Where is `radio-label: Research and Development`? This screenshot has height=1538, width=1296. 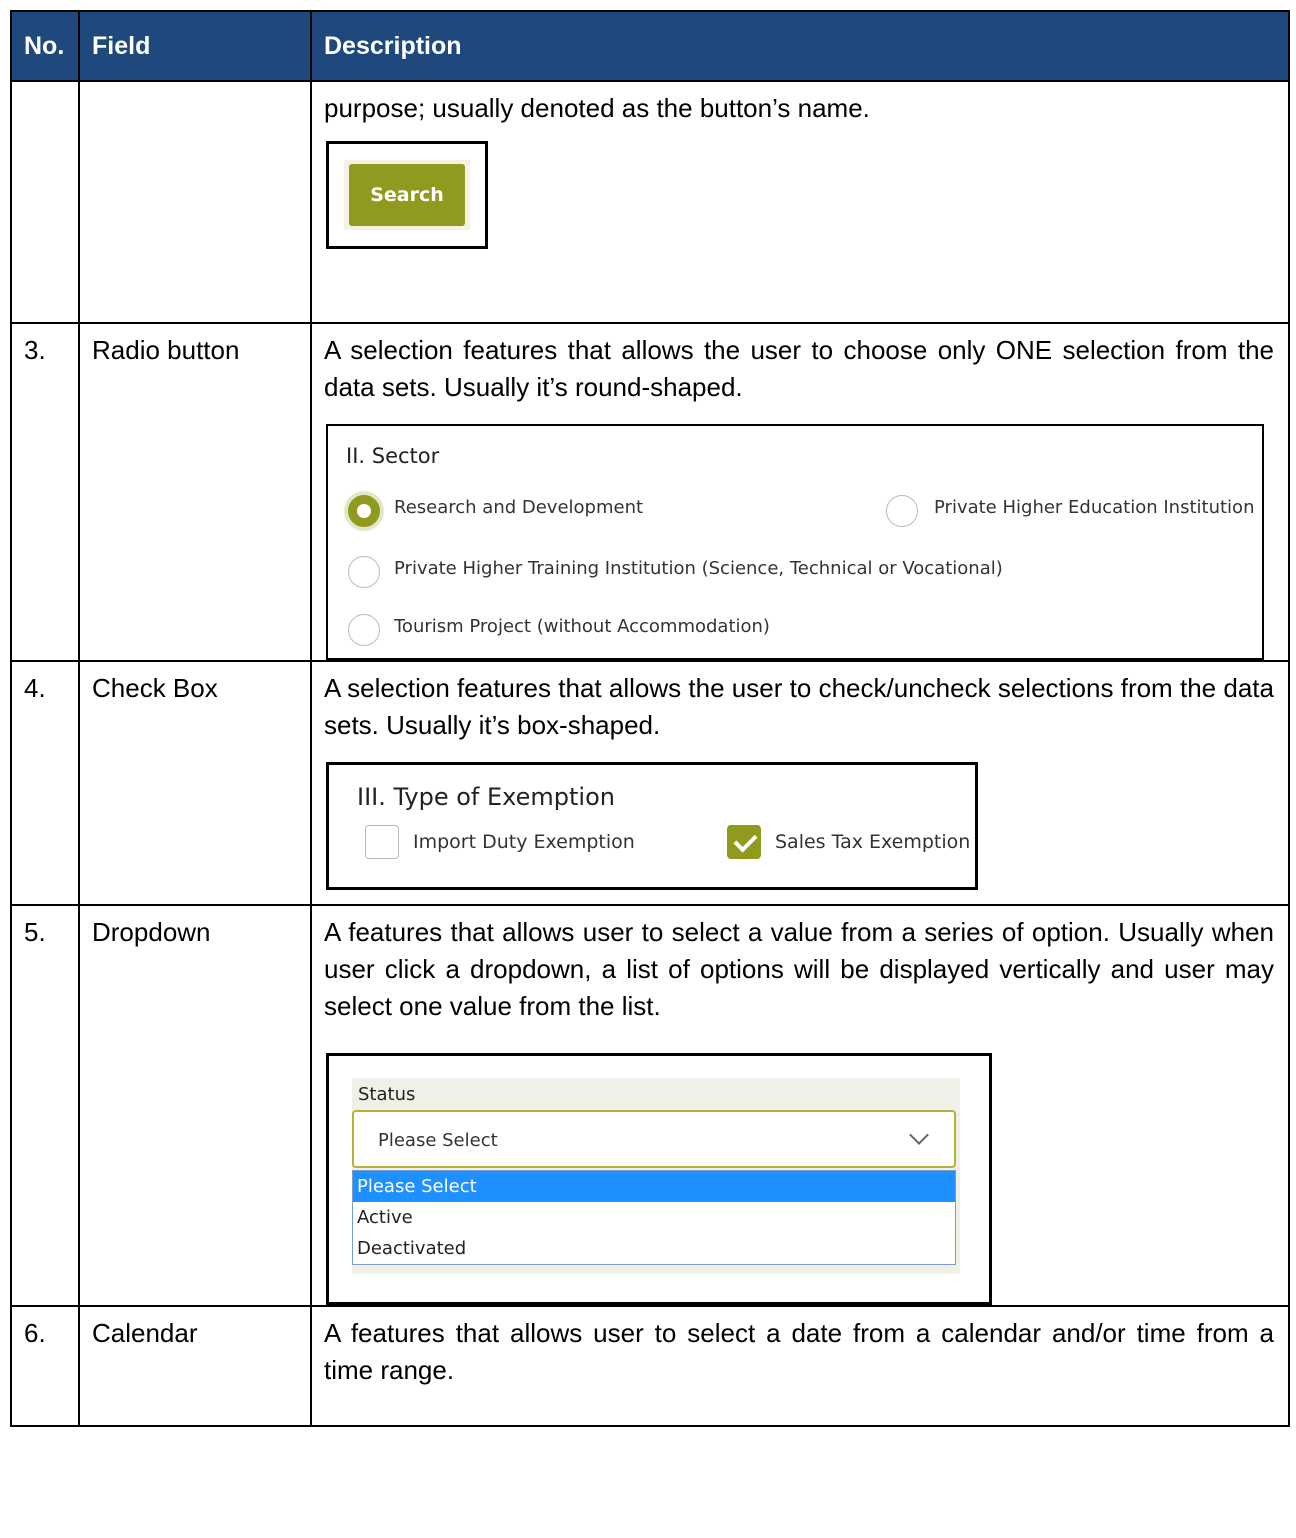 radio-label: Research and Development is located at coordinates (519, 507).